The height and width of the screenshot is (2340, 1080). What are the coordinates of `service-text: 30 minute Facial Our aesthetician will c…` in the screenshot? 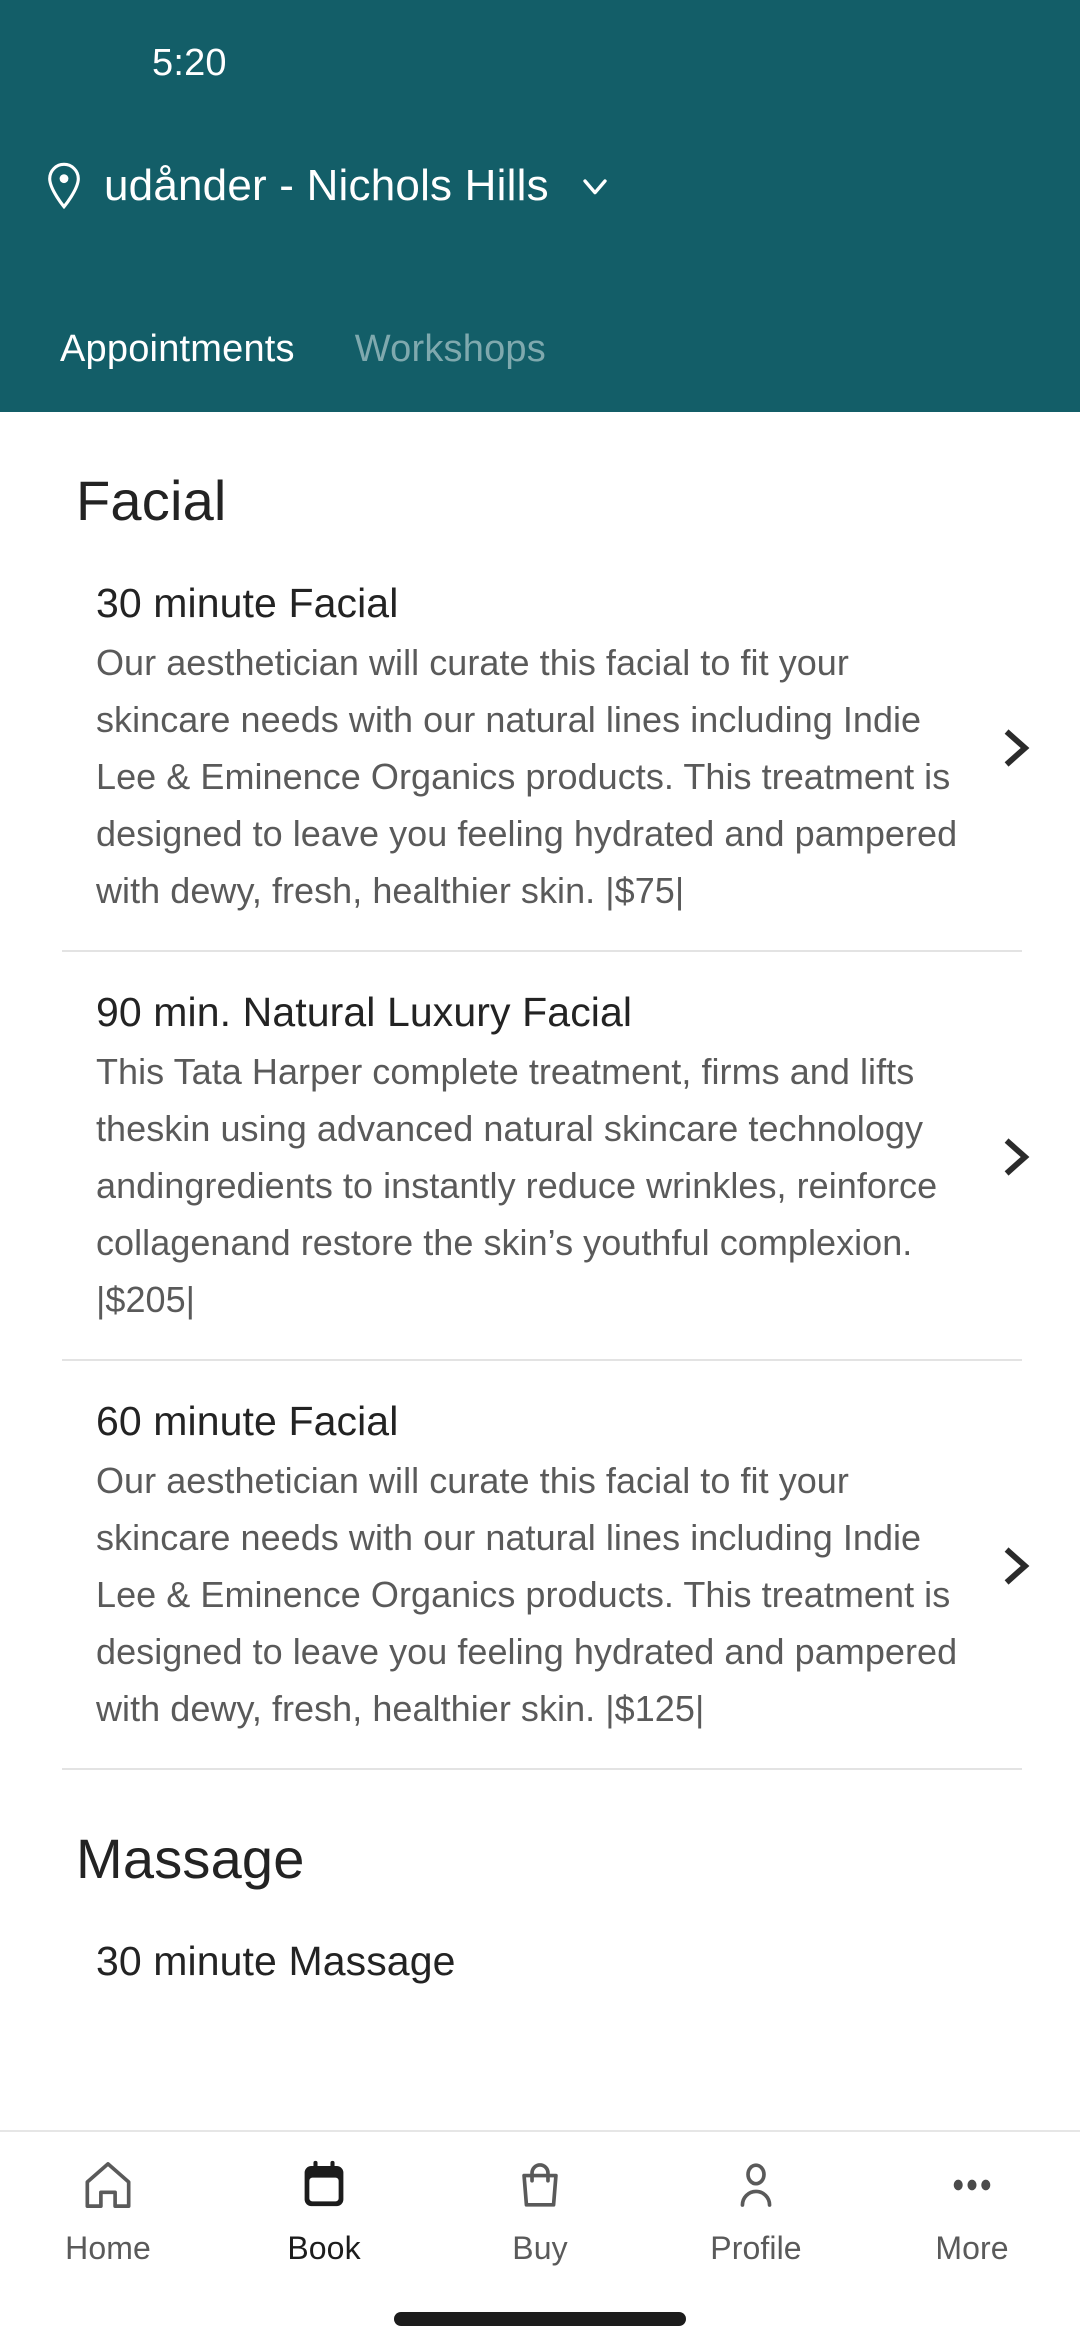 It's located at (497, 748).